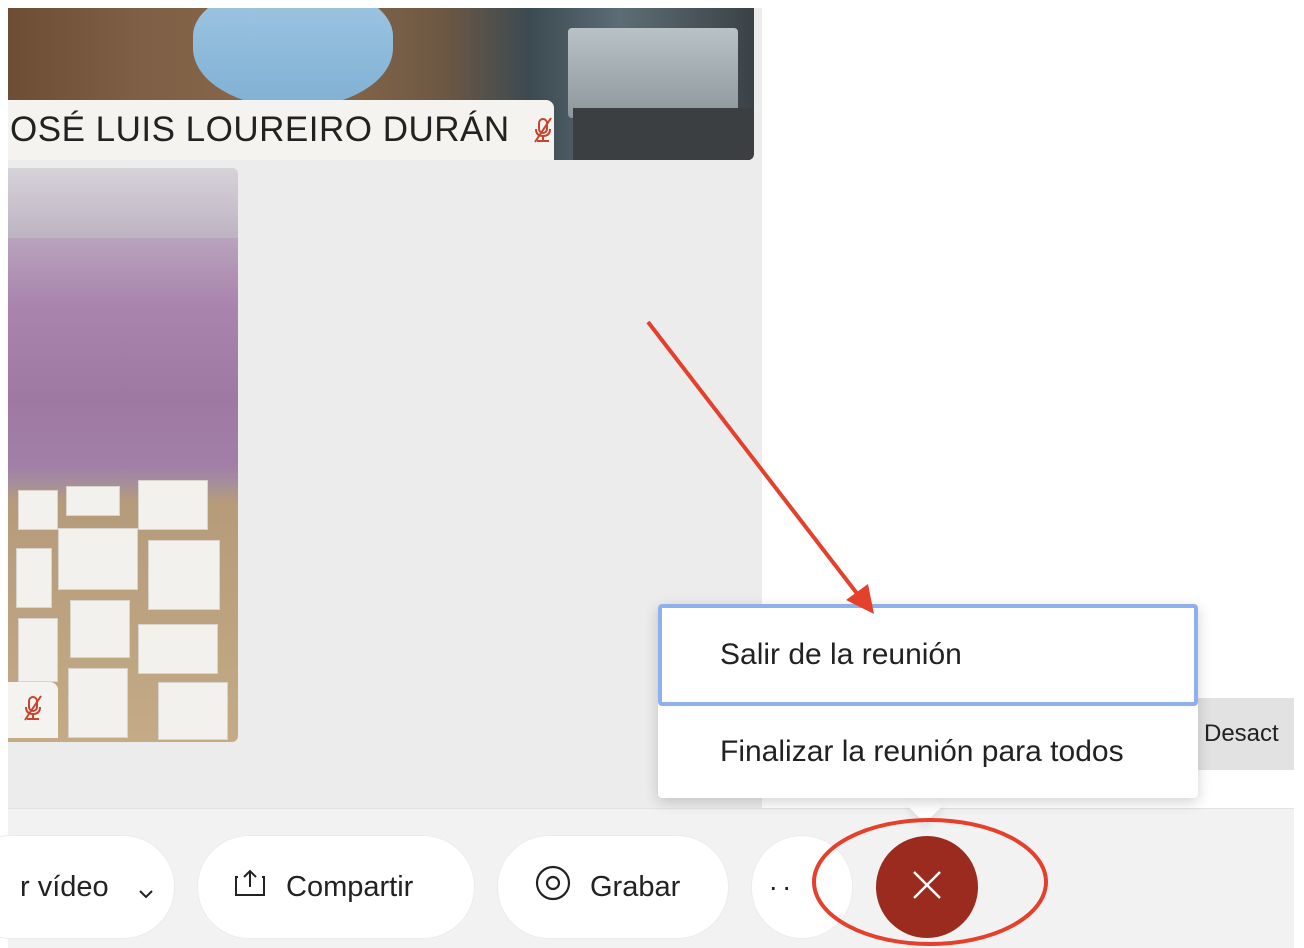  Describe the element at coordinates (123, 203) in the screenshot. I see `background-ceiling-shape` at that location.